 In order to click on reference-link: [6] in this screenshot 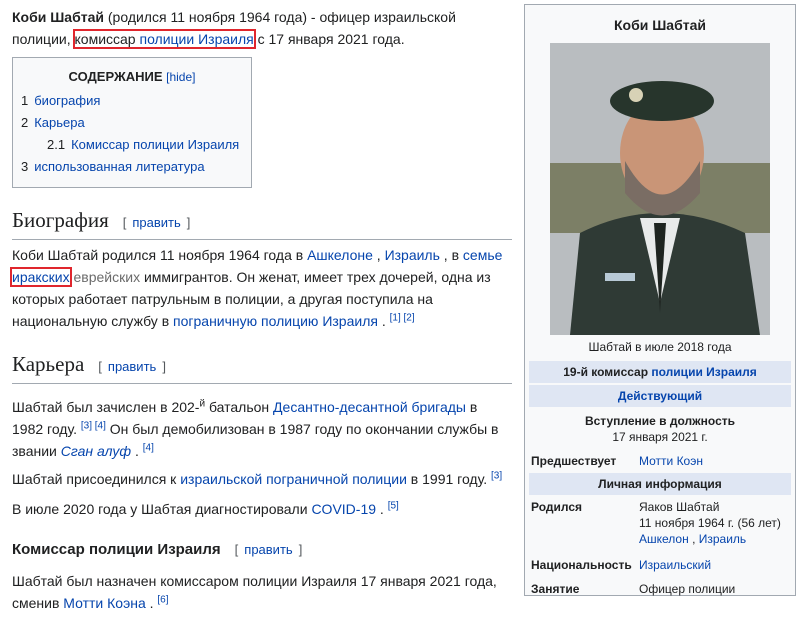, I will do `click(162, 599)`.